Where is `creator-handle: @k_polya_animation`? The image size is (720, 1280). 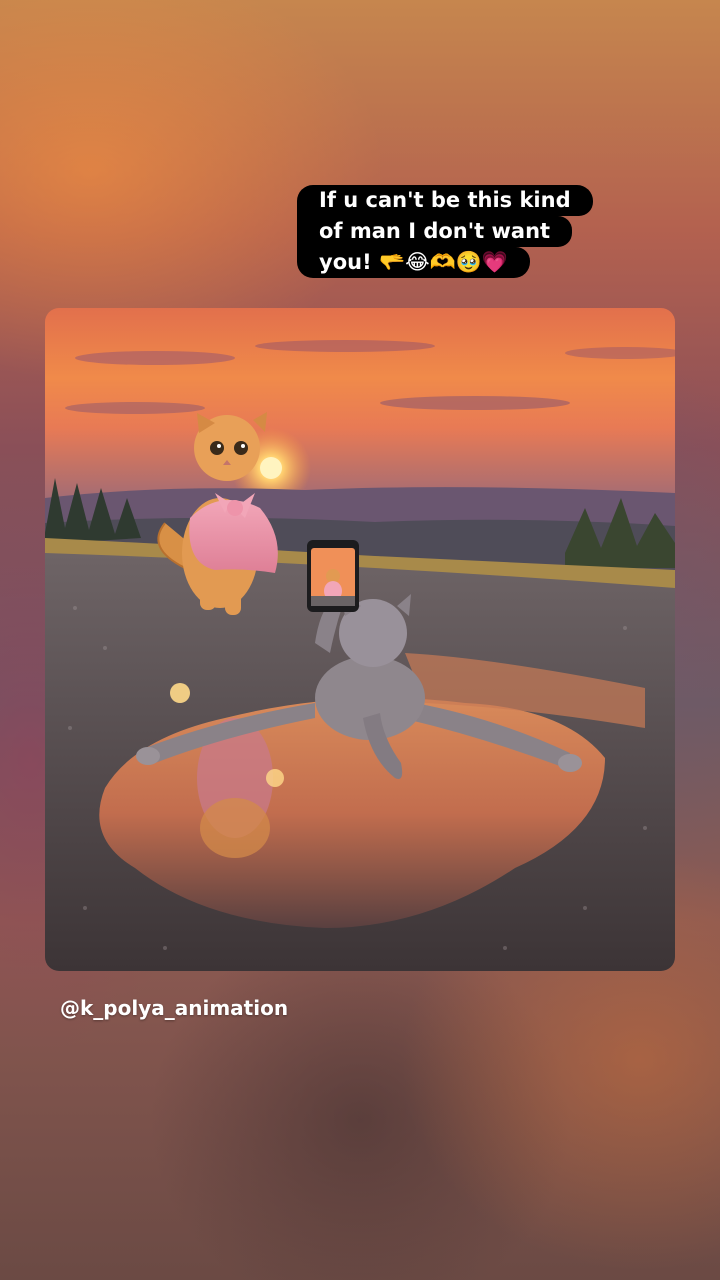
creator-handle: @k_polya_animation is located at coordinates (174, 1008).